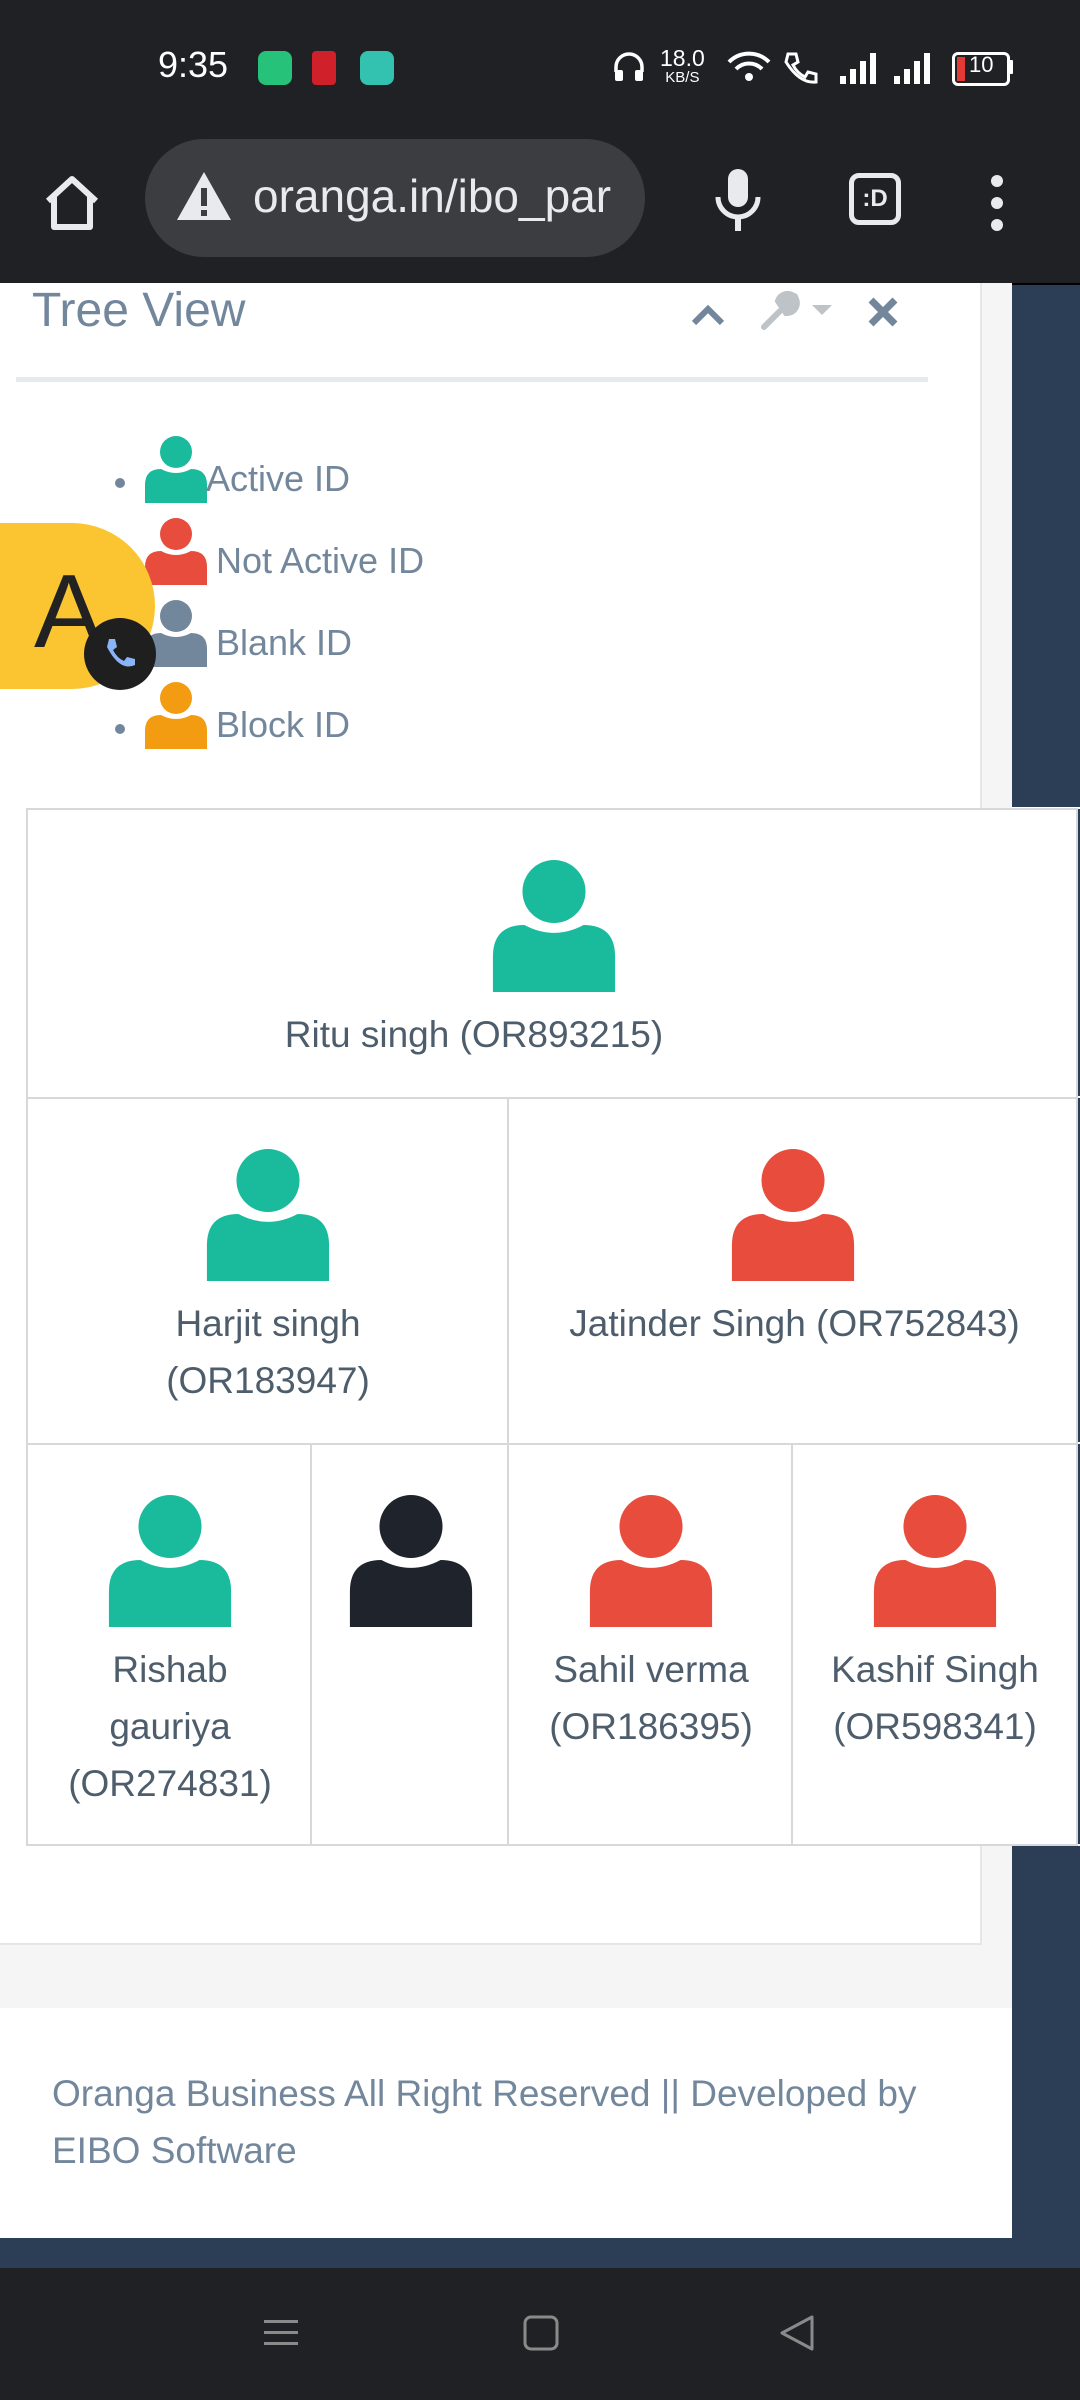  Describe the element at coordinates (72, 203) in the screenshot. I see `home-icon` at that location.